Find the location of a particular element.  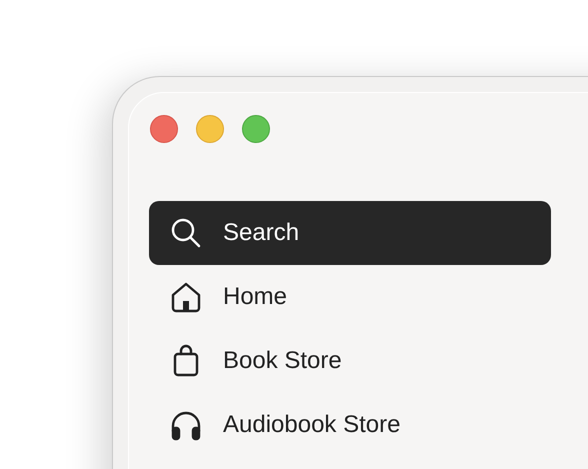

zoom-button is located at coordinates (256, 129).